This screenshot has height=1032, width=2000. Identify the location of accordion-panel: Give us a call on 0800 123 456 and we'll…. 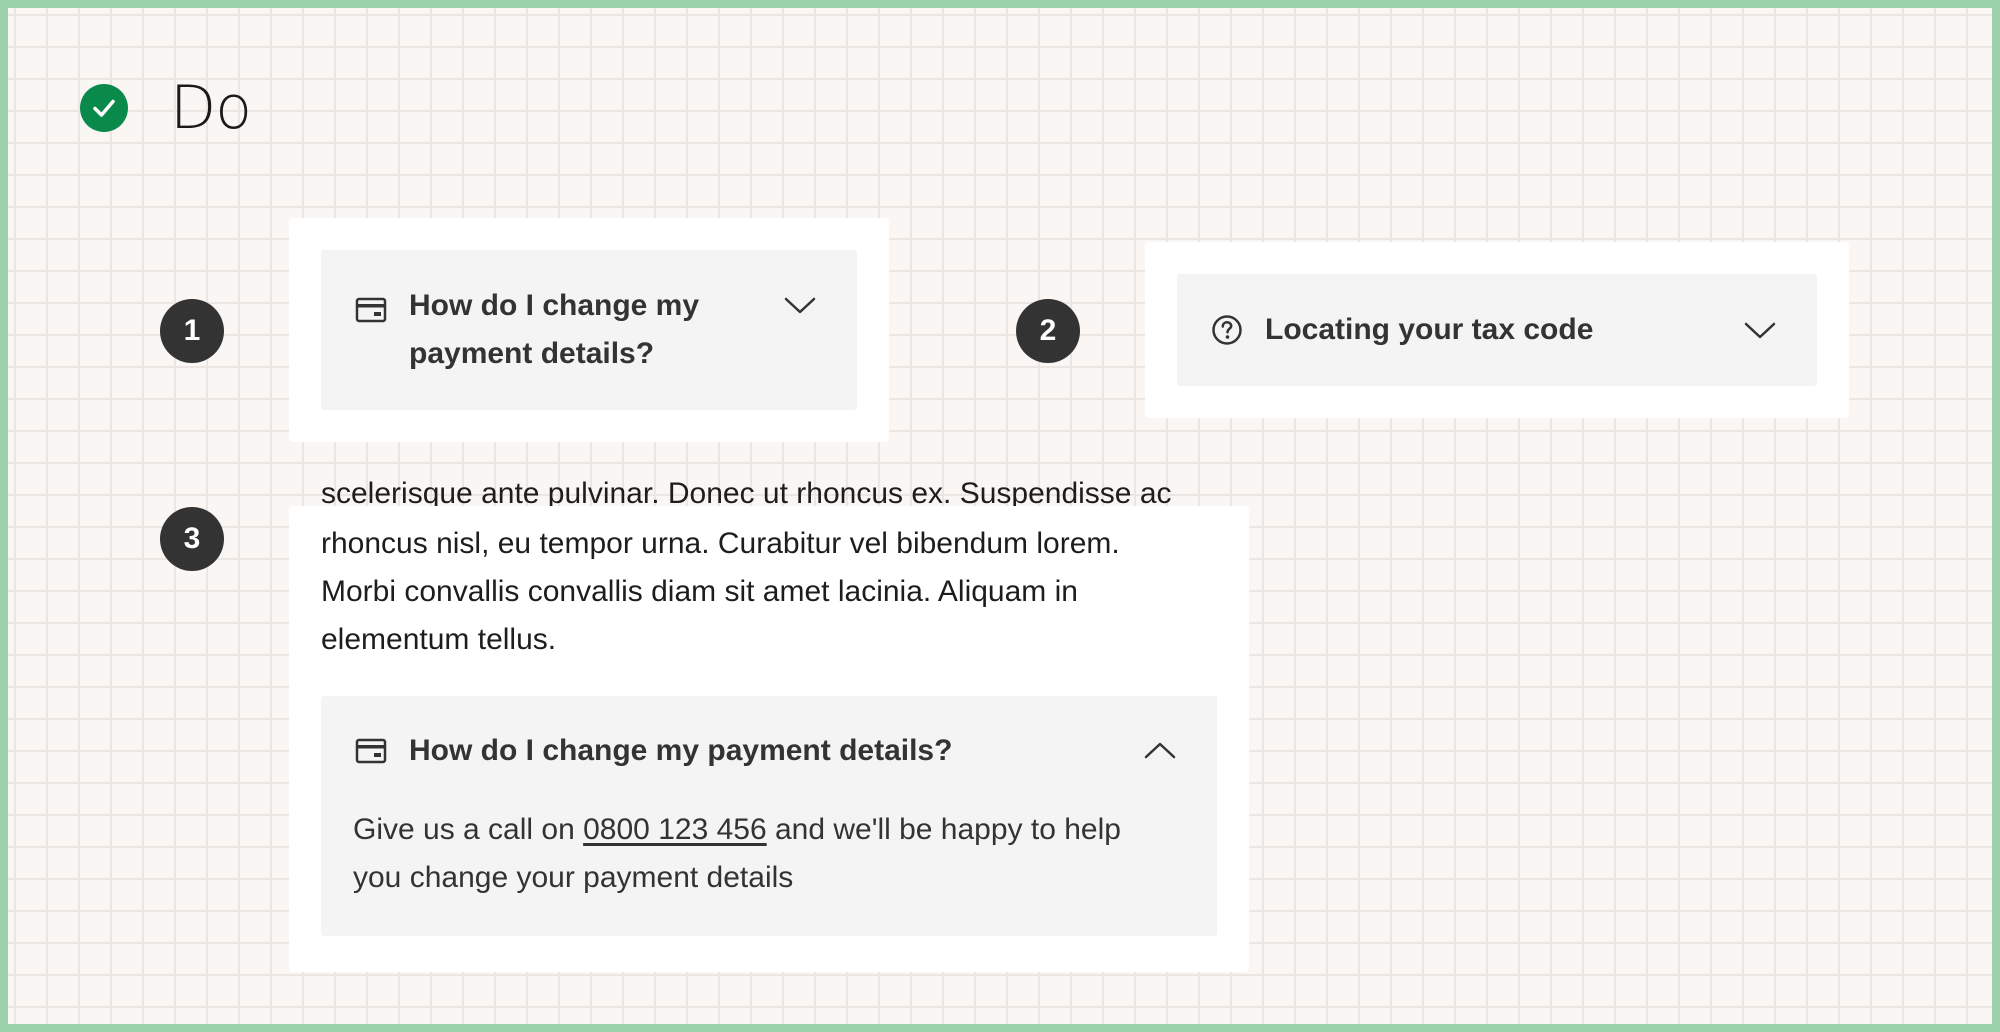
(737, 854).